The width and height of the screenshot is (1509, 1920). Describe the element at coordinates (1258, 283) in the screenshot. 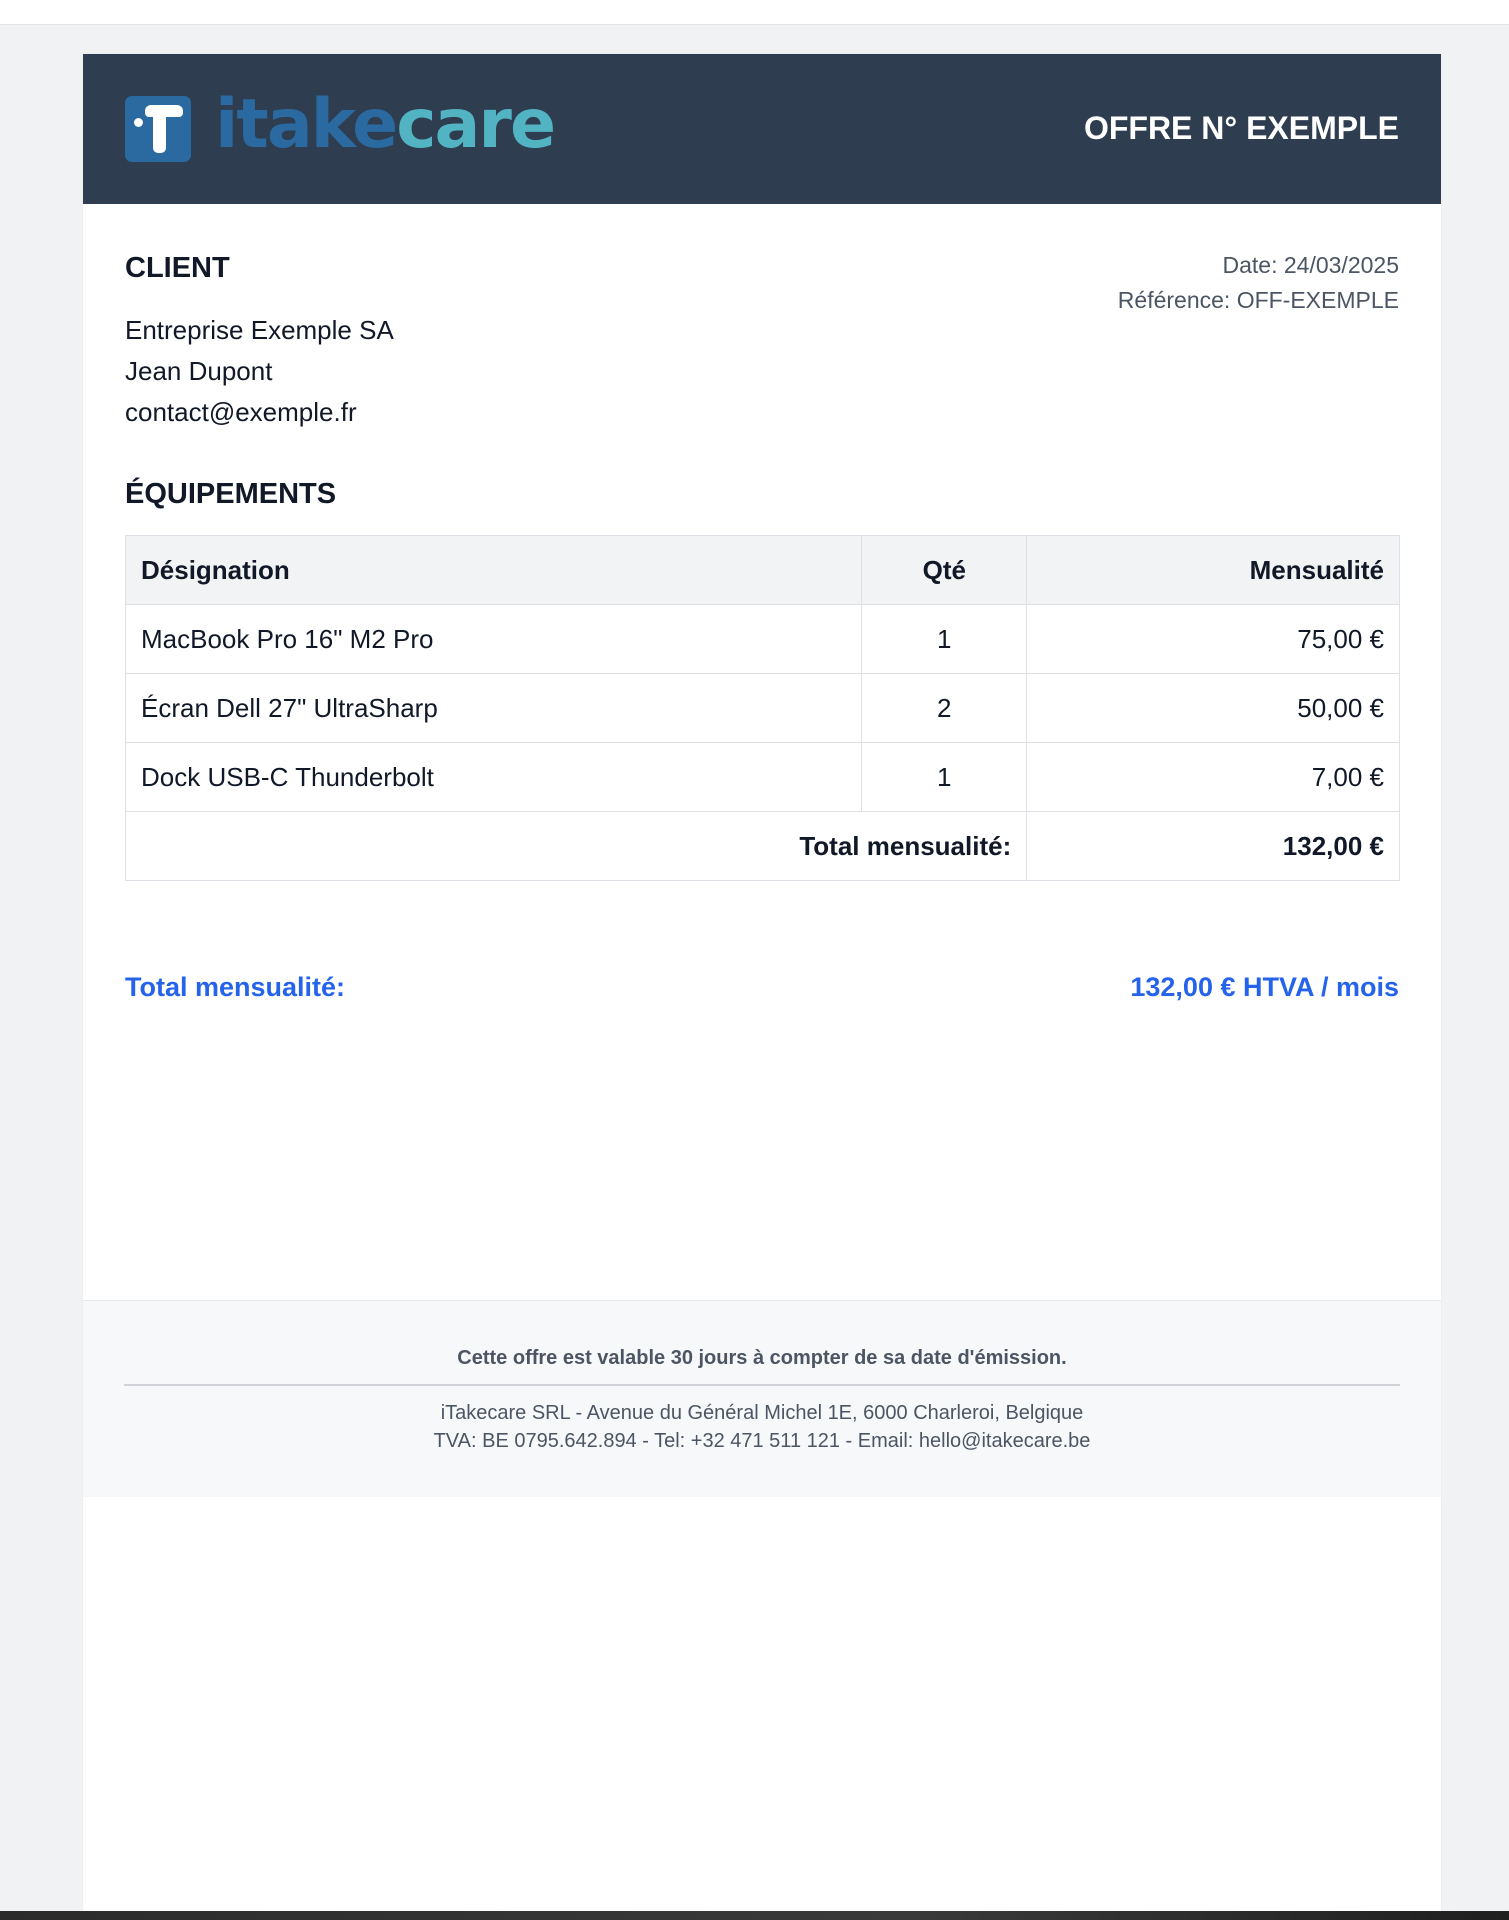

I see `offer-meta: Date: 24/03/2025 Référence: OFF-EXEMPLE` at that location.